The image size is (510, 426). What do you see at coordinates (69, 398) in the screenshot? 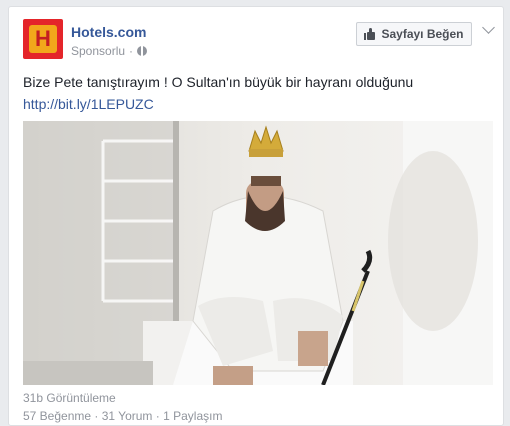
I see `views-count: 31b Görüntüleme` at bounding box center [69, 398].